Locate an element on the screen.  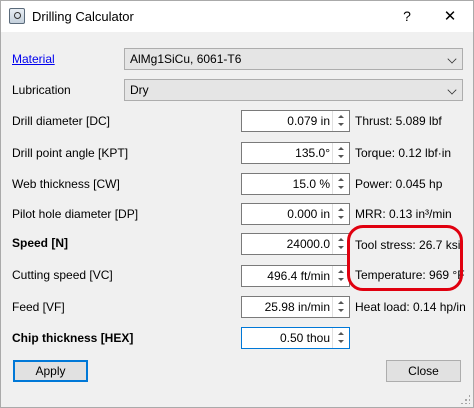
drill-point-angle-label: Drill point angle [KPT] is located at coordinates (70, 153).